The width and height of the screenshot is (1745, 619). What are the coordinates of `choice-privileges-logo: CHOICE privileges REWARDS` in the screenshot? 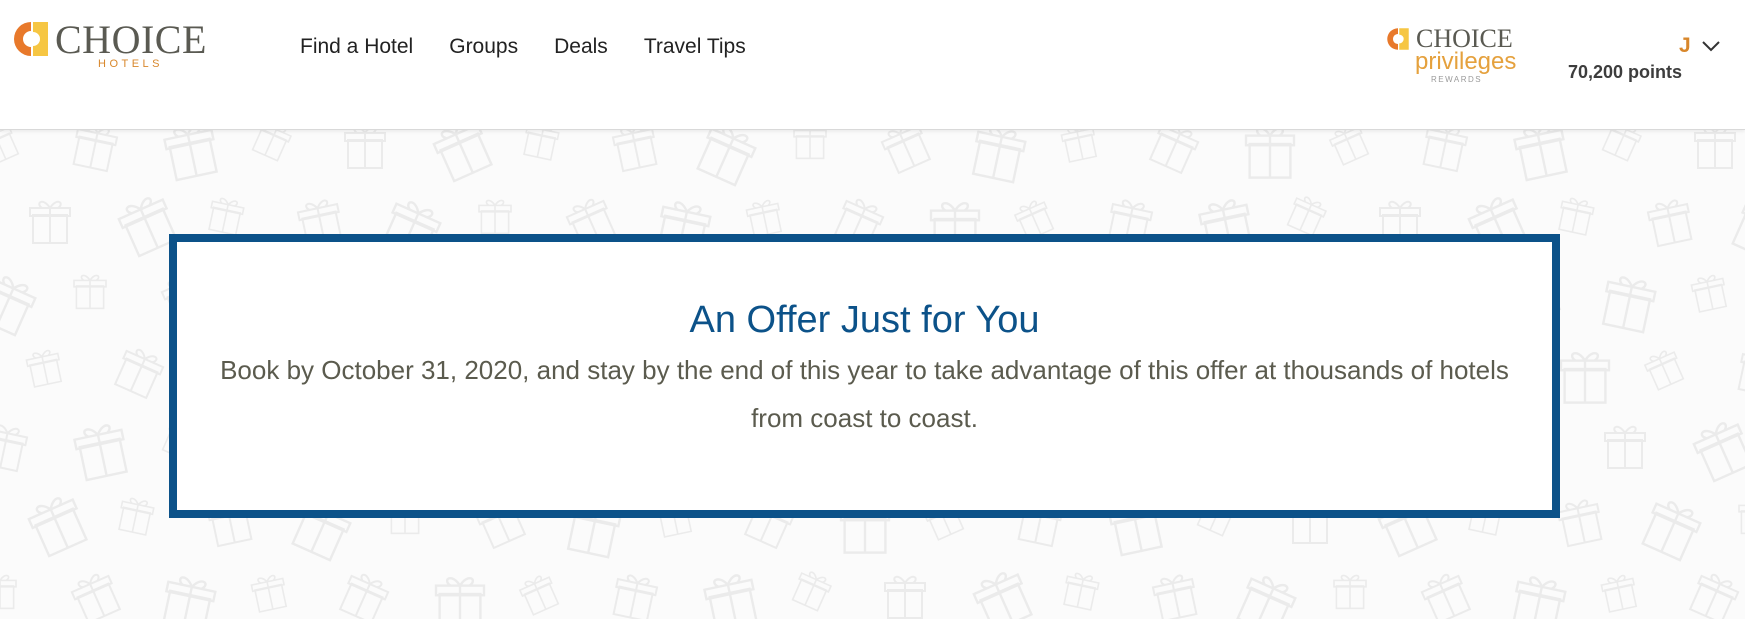 It's located at (1453, 54).